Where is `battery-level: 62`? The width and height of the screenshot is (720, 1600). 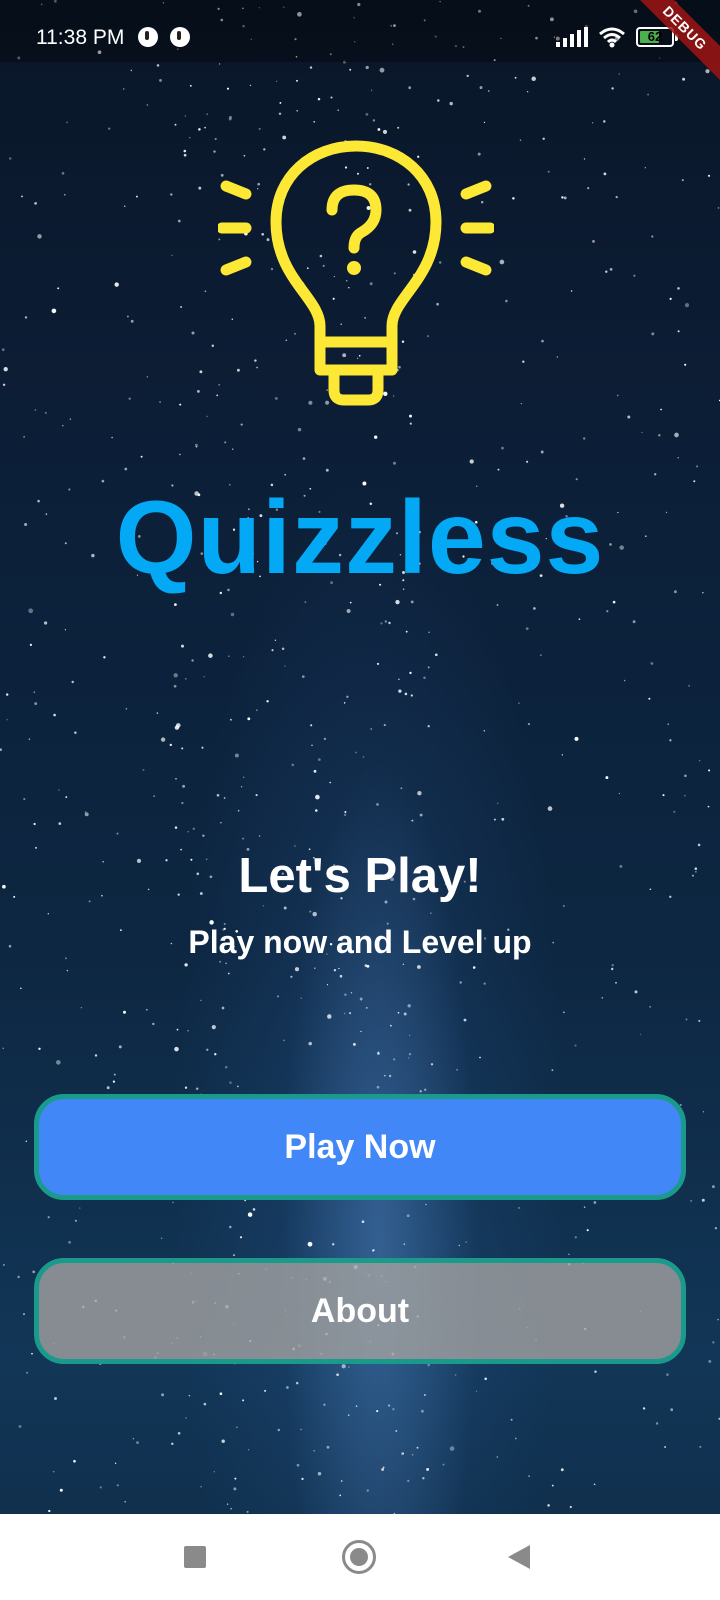
battery-level: 62 is located at coordinates (655, 36).